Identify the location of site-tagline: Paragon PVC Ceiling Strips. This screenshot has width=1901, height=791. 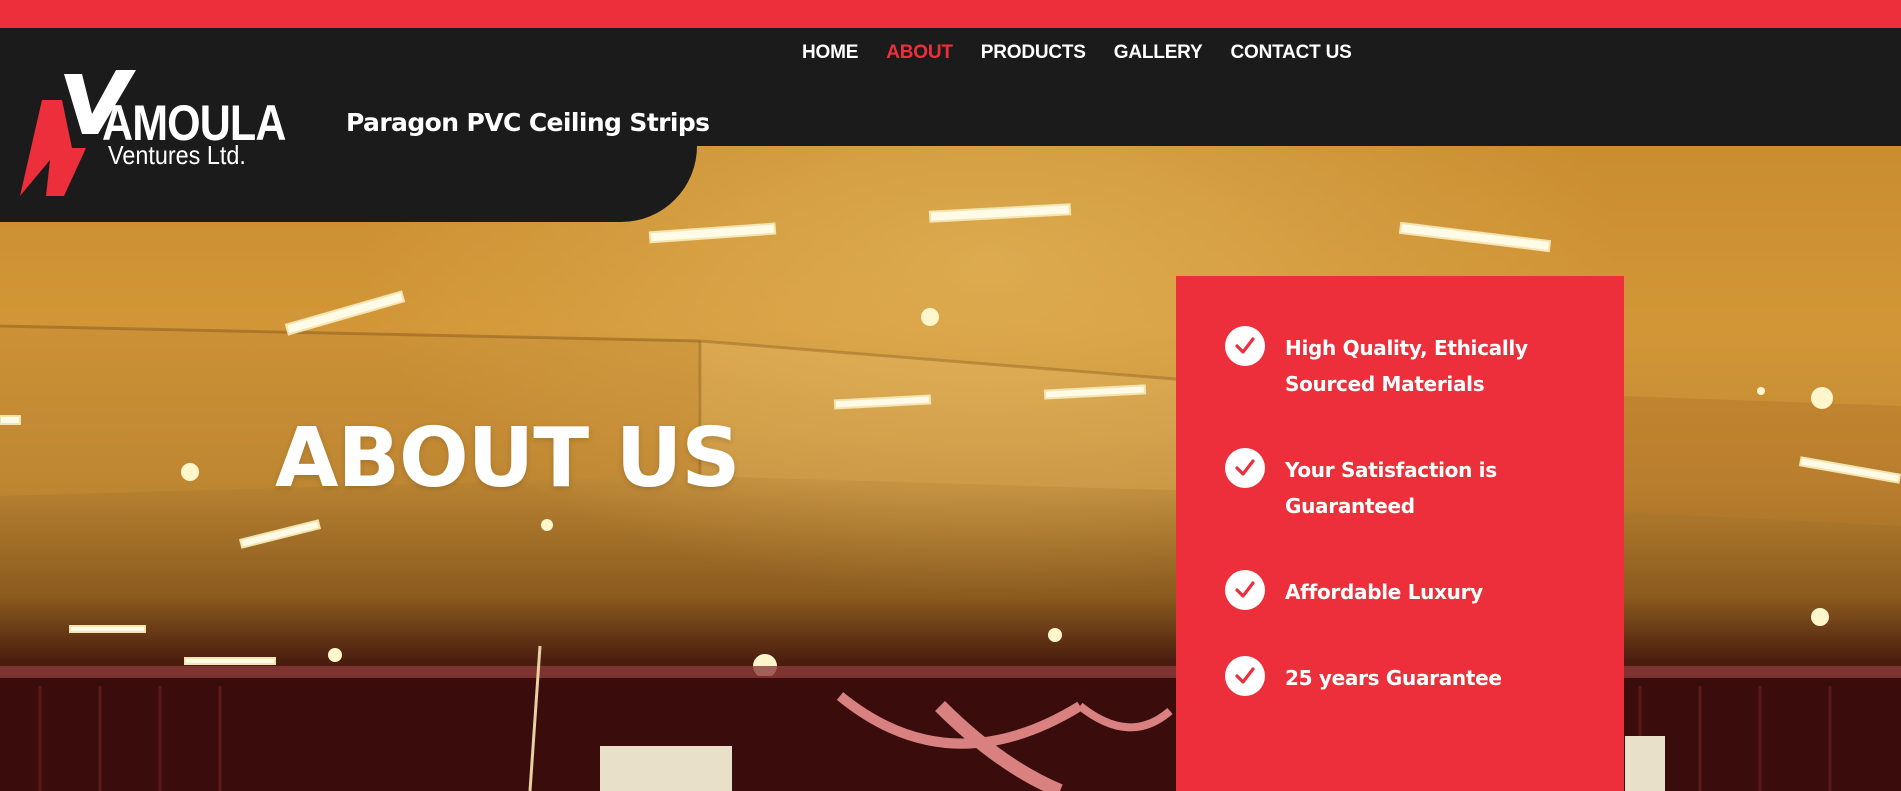
(528, 122).